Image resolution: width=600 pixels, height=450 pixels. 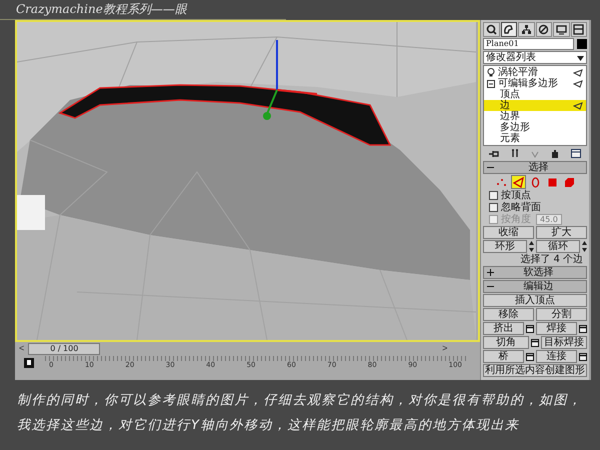 I want to click on ring-button: 环形, so click(x=505, y=246).